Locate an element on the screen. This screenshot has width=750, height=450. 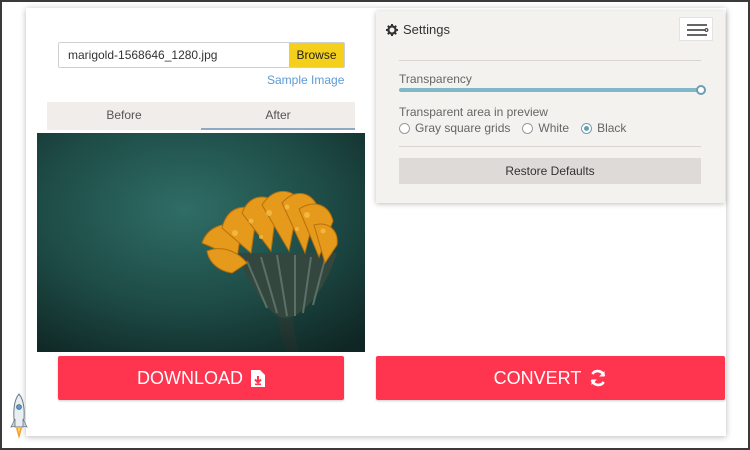
restore-defaults-button: Restore Defaults is located at coordinates (550, 171).